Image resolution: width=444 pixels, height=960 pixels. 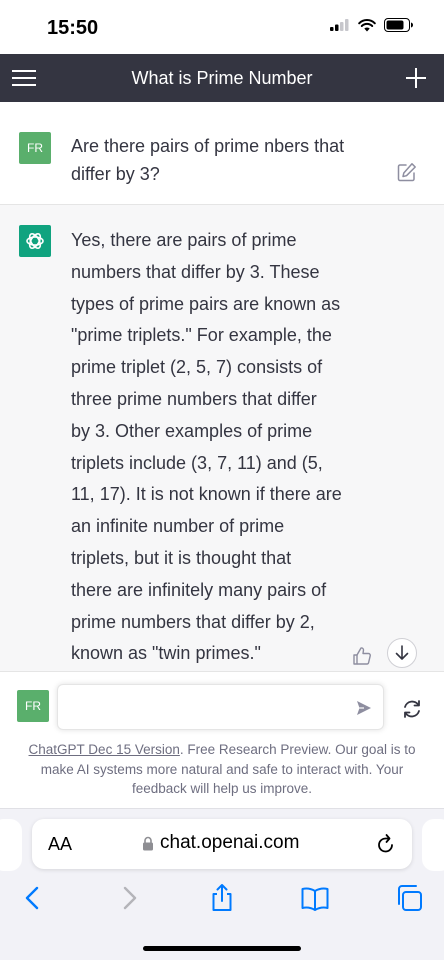 What do you see at coordinates (386, 844) in the screenshot?
I see `reload-icon` at bounding box center [386, 844].